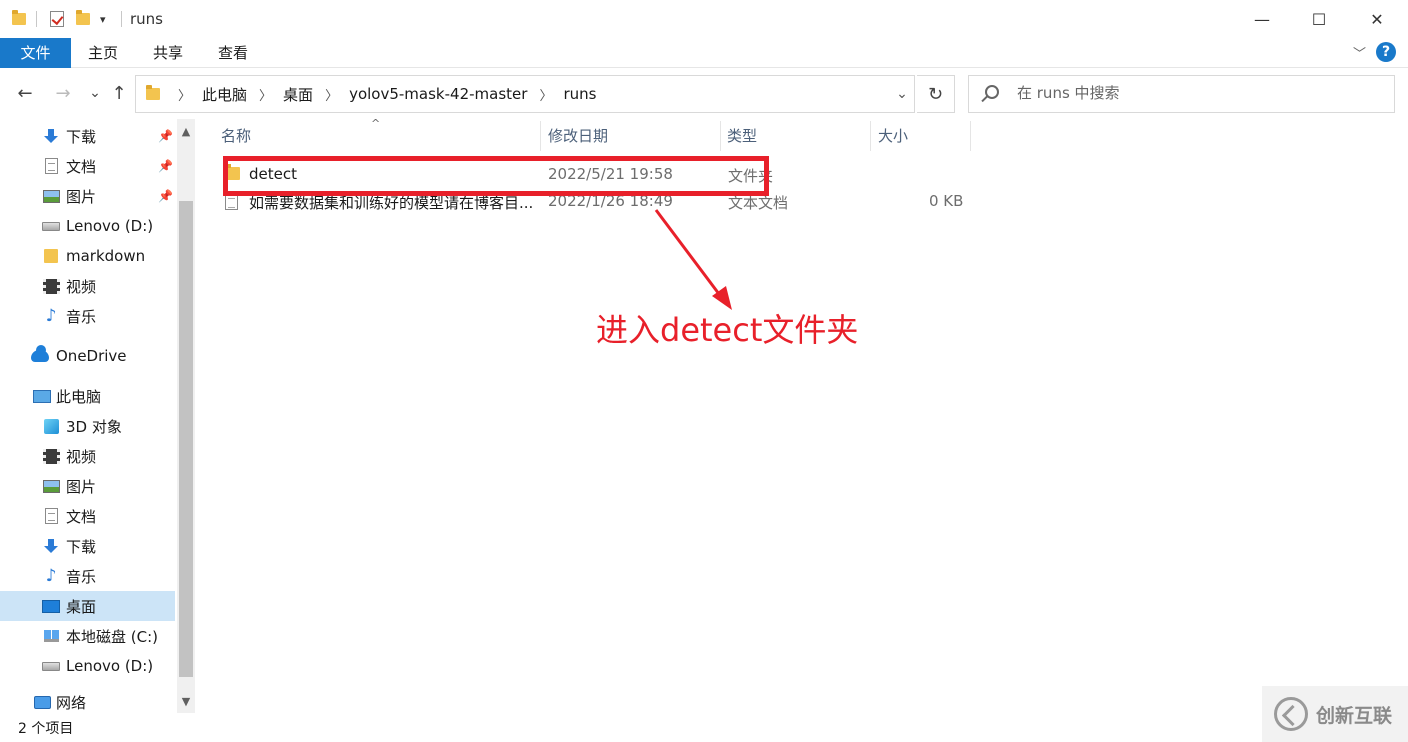 The height and width of the screenshot is (742, 1408). I want to click on breadcrumb-project: yolov5-mask-42-master, so click(438, 94).